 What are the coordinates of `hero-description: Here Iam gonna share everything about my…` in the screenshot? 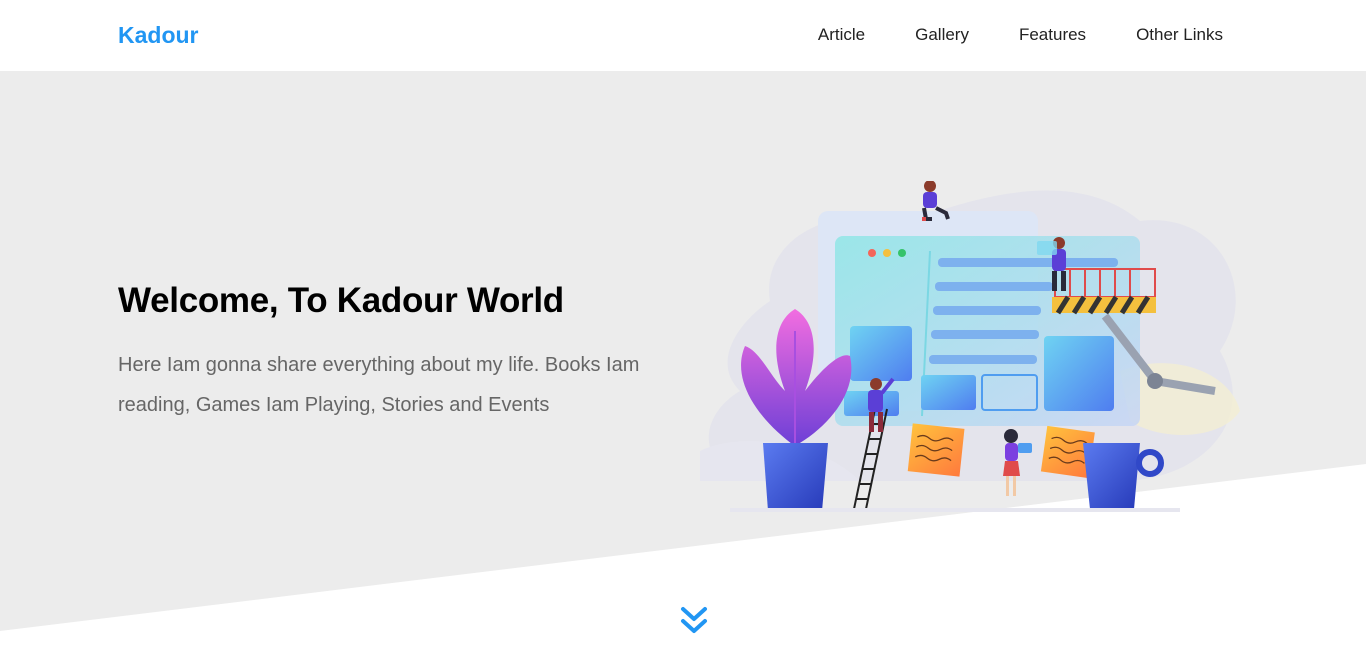 It's located at (379, 385).